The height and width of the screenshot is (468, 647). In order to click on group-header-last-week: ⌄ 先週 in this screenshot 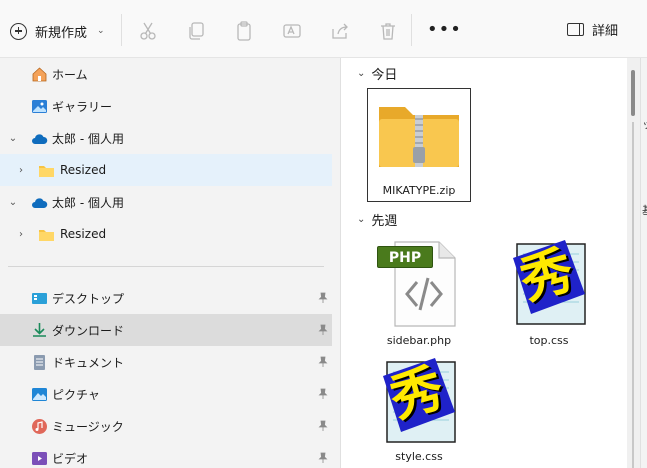, I will do `click(377, 219)`.